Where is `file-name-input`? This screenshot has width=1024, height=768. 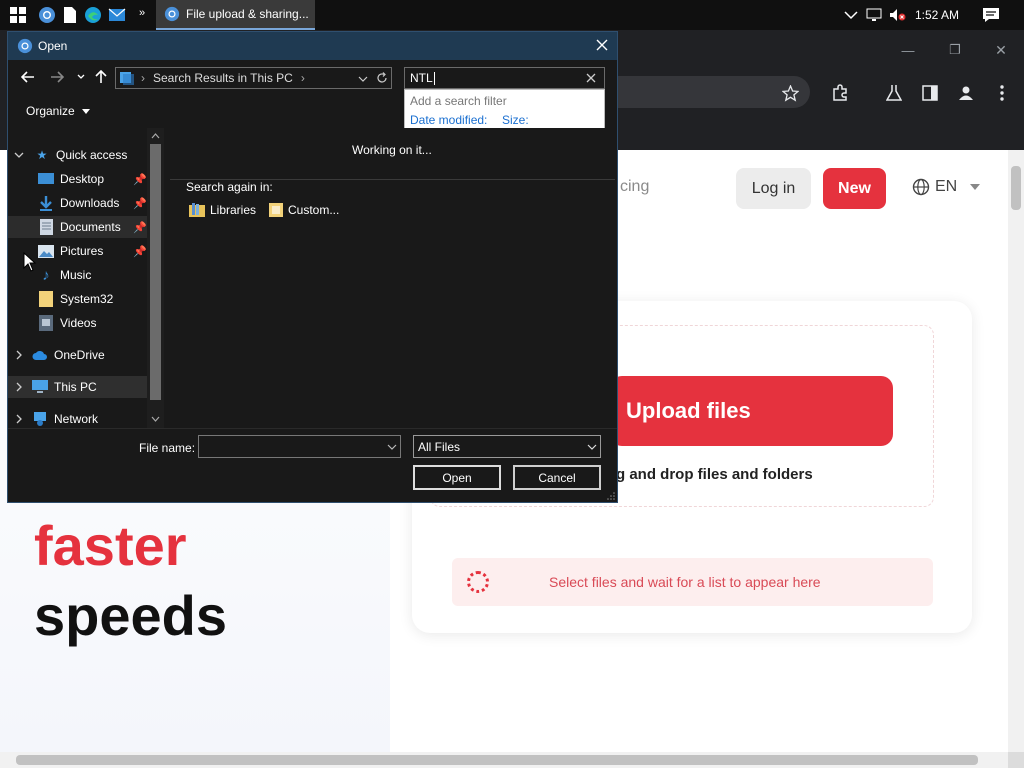 file-name-input is located at coordinates (299, 446).